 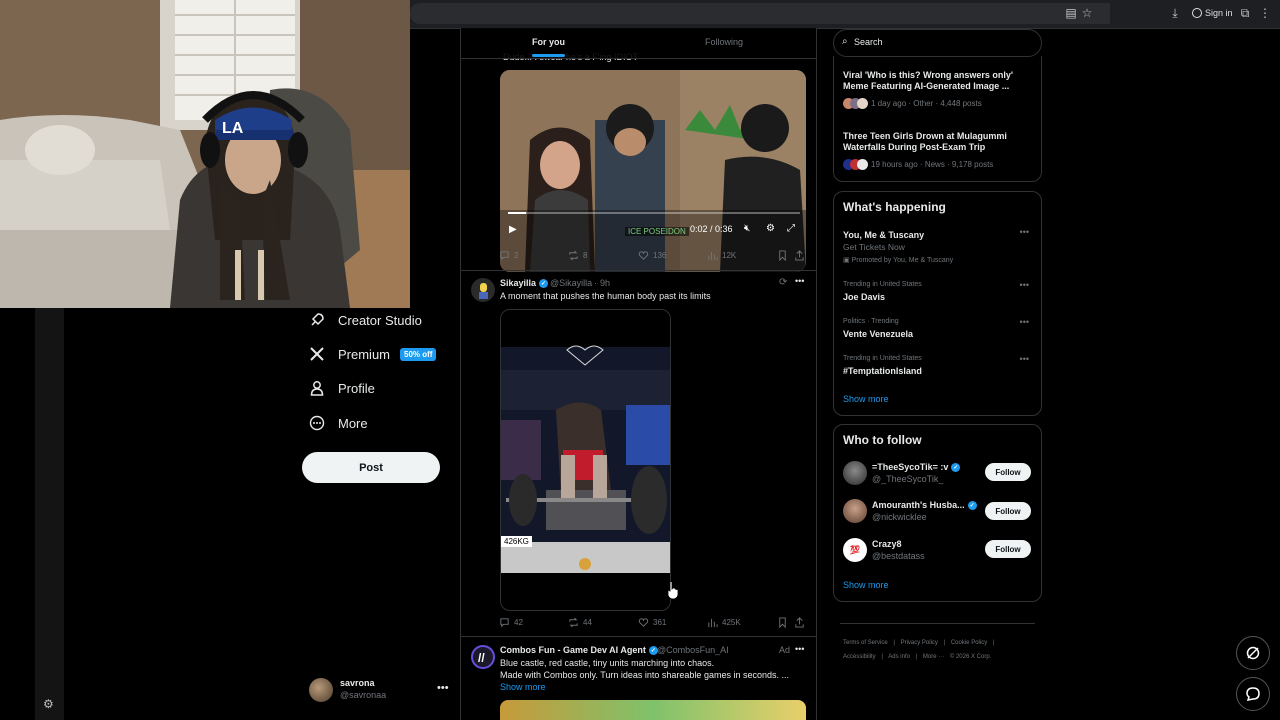 What do you see at coordinates (724, 622) in the screenshot?
I see `views-button: 425K` at bounding box center [724, 622].